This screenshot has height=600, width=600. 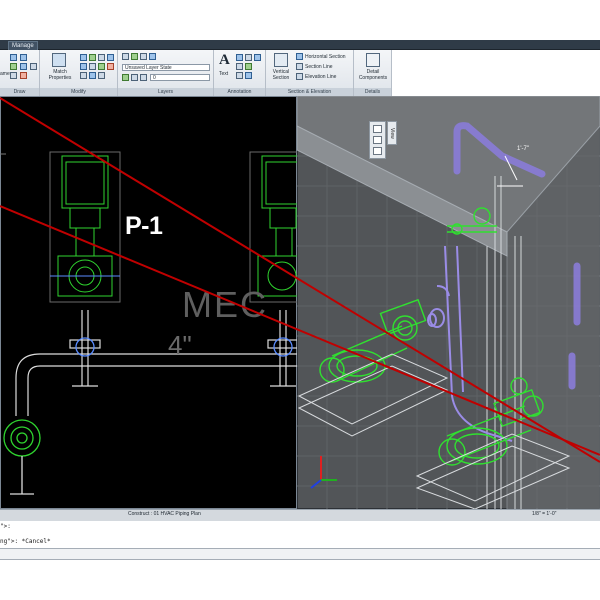 I want to click on scale-icon, so click(x=83, y=75).